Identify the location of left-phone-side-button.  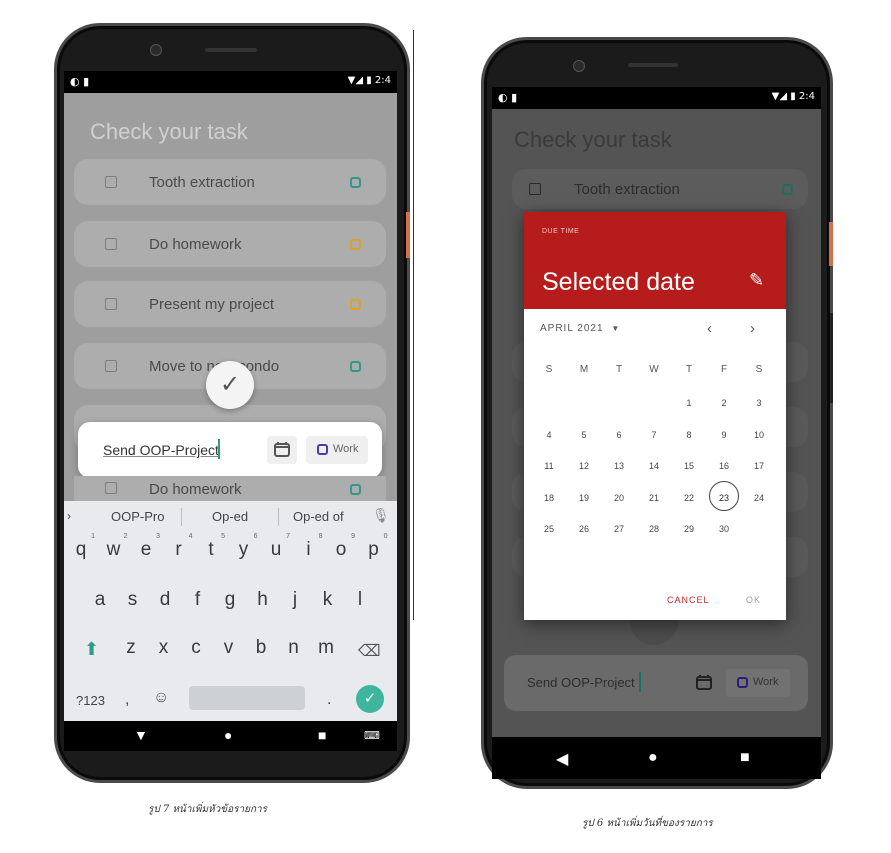
(408, 235).